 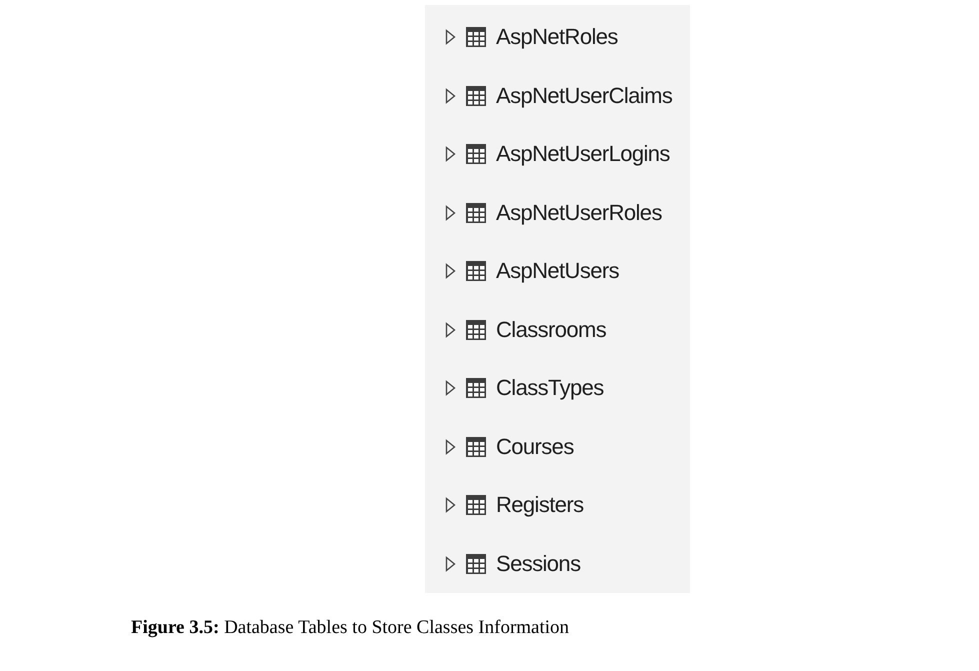 I want to click on figure-caption: Figure 3.5: Database Tables to Store Classes Information, so click(x=350, y=628).